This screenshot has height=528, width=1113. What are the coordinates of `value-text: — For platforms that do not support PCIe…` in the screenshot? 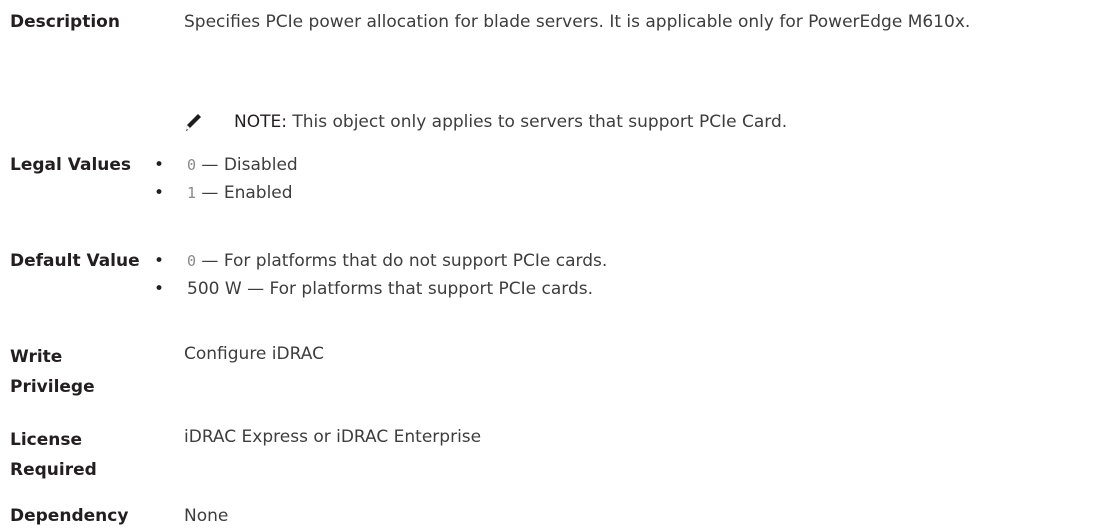 It's located at (402, 261).